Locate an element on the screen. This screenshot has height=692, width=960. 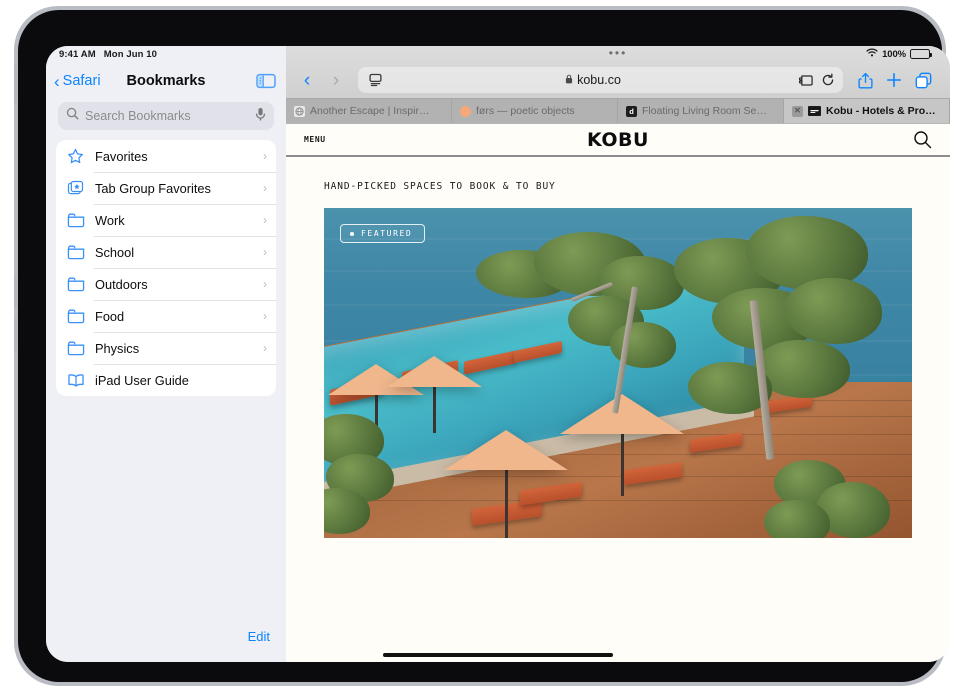
tab-group-star-icon is located at coordinates (75, 188).